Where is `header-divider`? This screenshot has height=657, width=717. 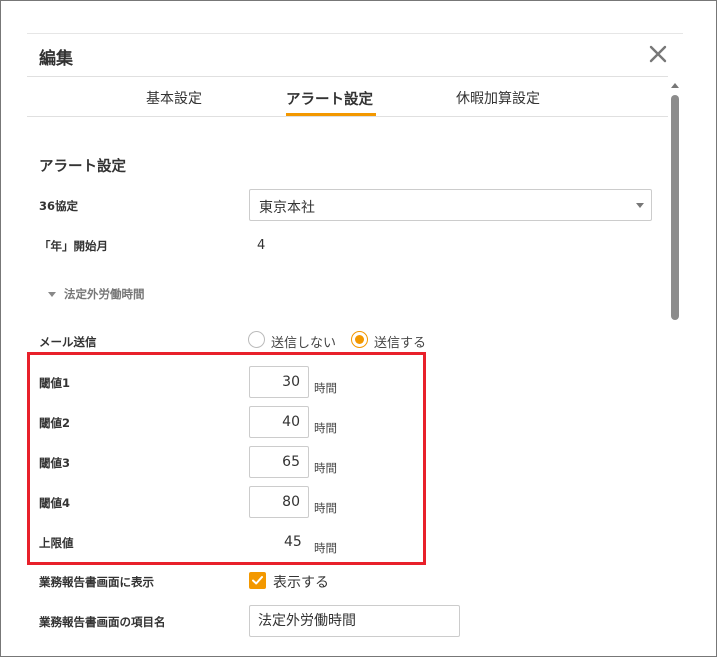
header-divider is located at coordinates (347, 76).